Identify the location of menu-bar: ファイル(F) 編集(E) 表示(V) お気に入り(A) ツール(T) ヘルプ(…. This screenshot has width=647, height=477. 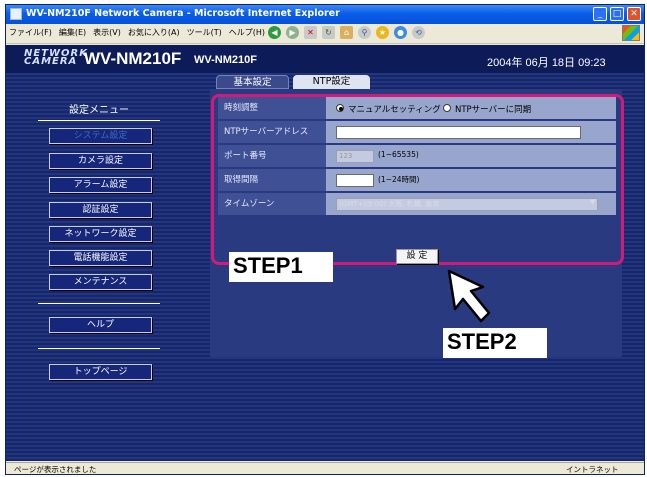
(325, 34).